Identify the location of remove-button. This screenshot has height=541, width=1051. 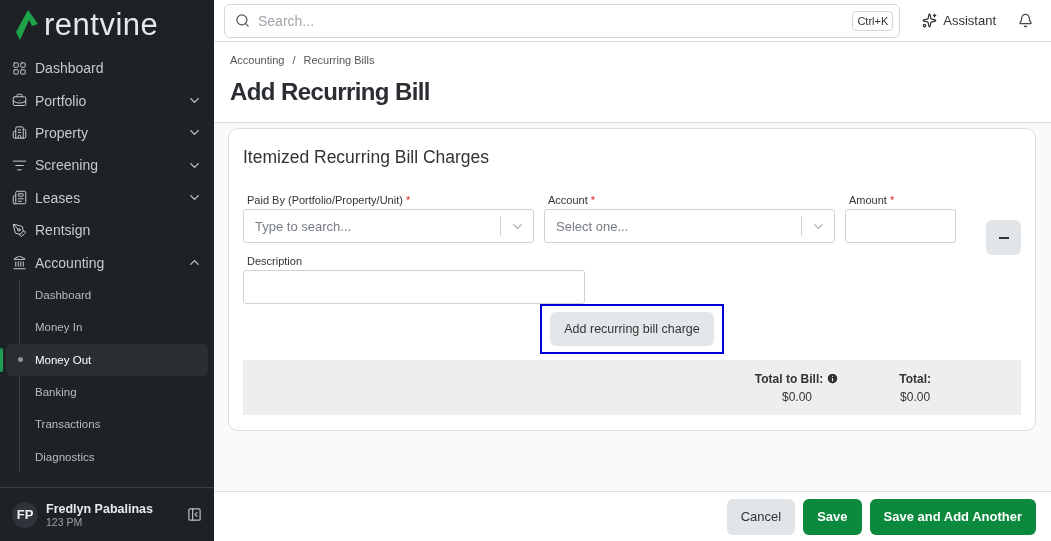
(1003, 237).